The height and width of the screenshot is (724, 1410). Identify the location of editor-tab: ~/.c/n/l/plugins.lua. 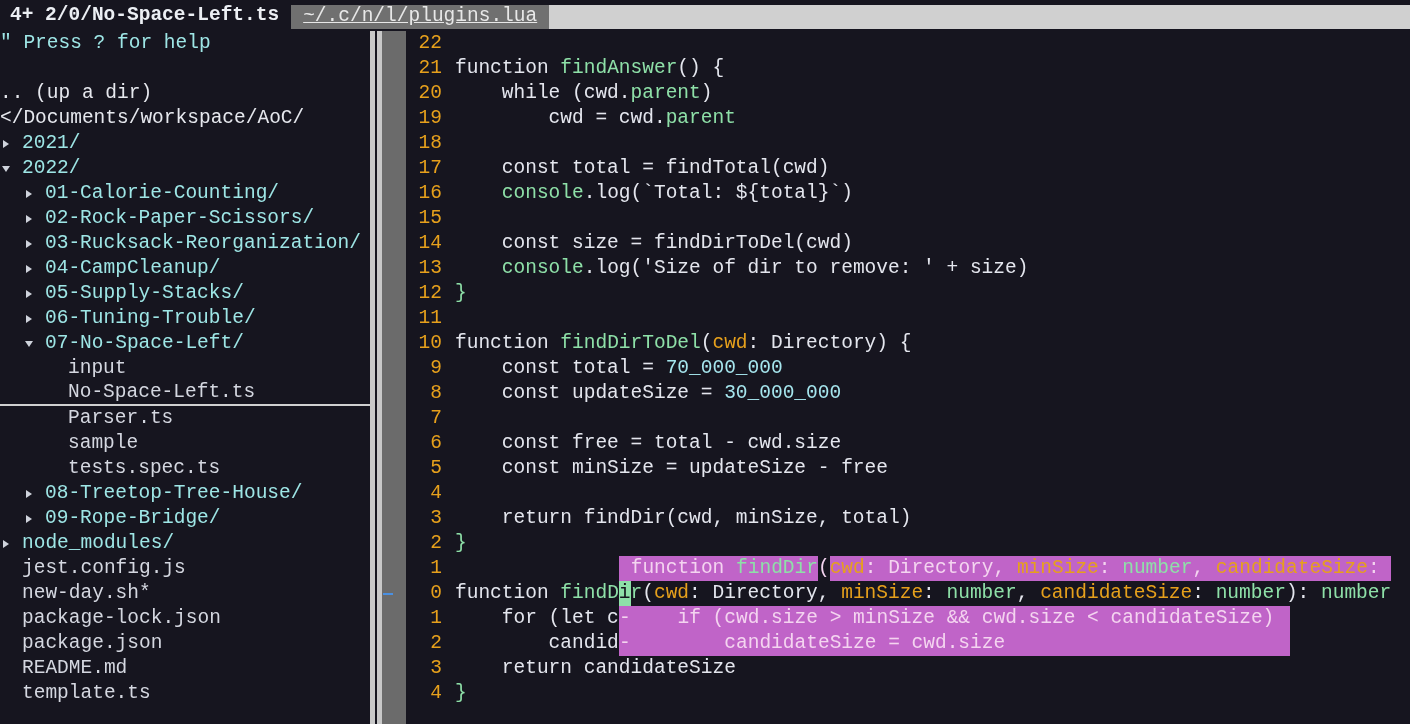
(420, 17).